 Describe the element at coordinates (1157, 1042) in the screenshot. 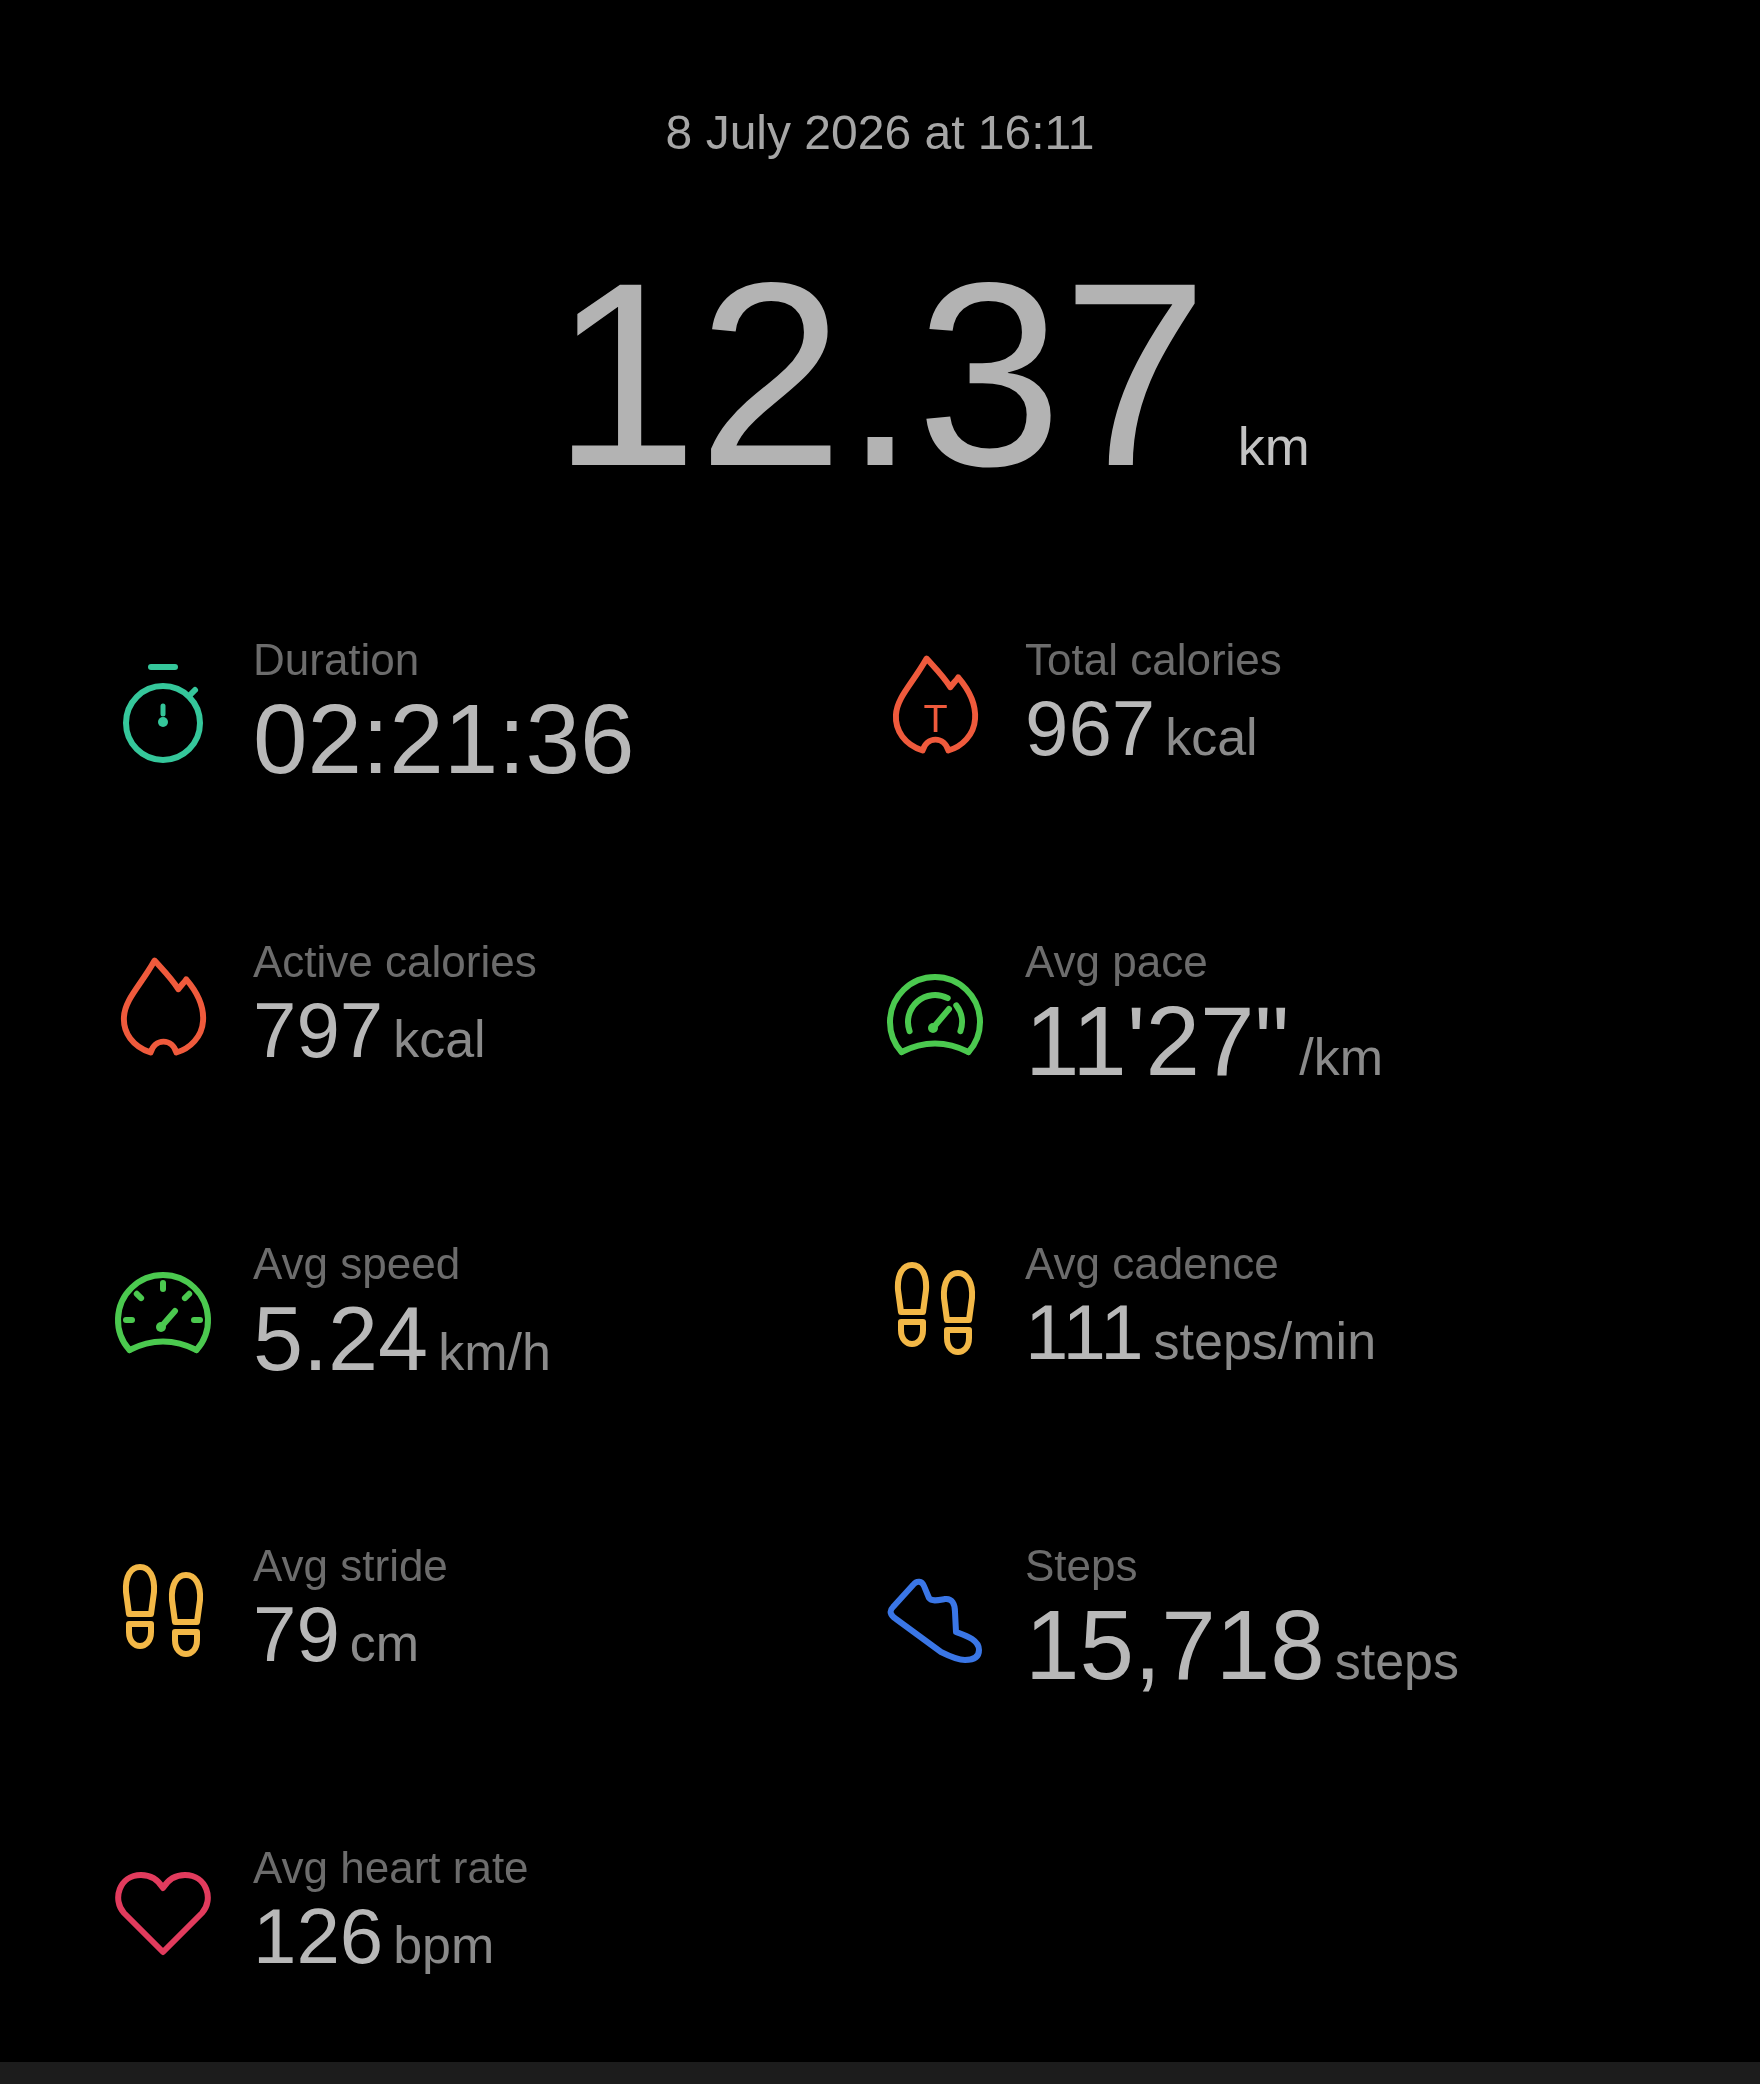

I see `stat-value: 11'27"` at that location.